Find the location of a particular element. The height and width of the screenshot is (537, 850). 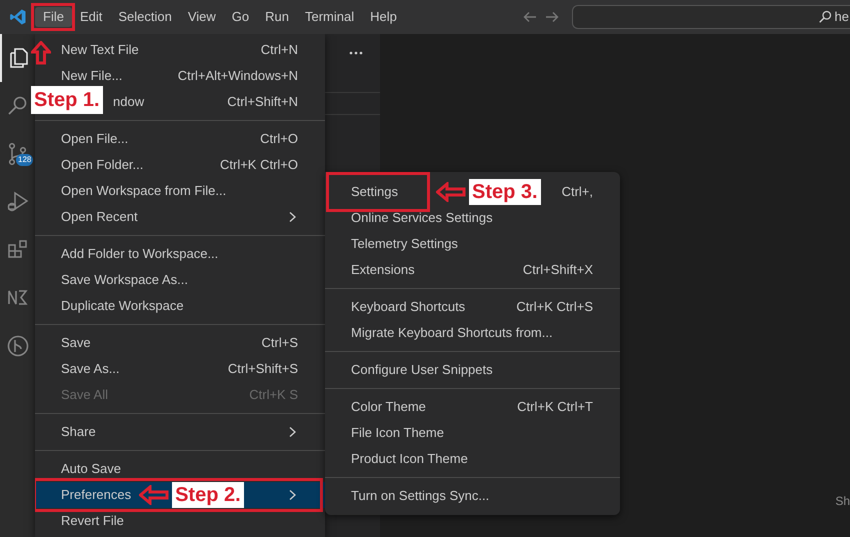

menu-item: Preferences Step 2. is located at coordinates (180, 495).